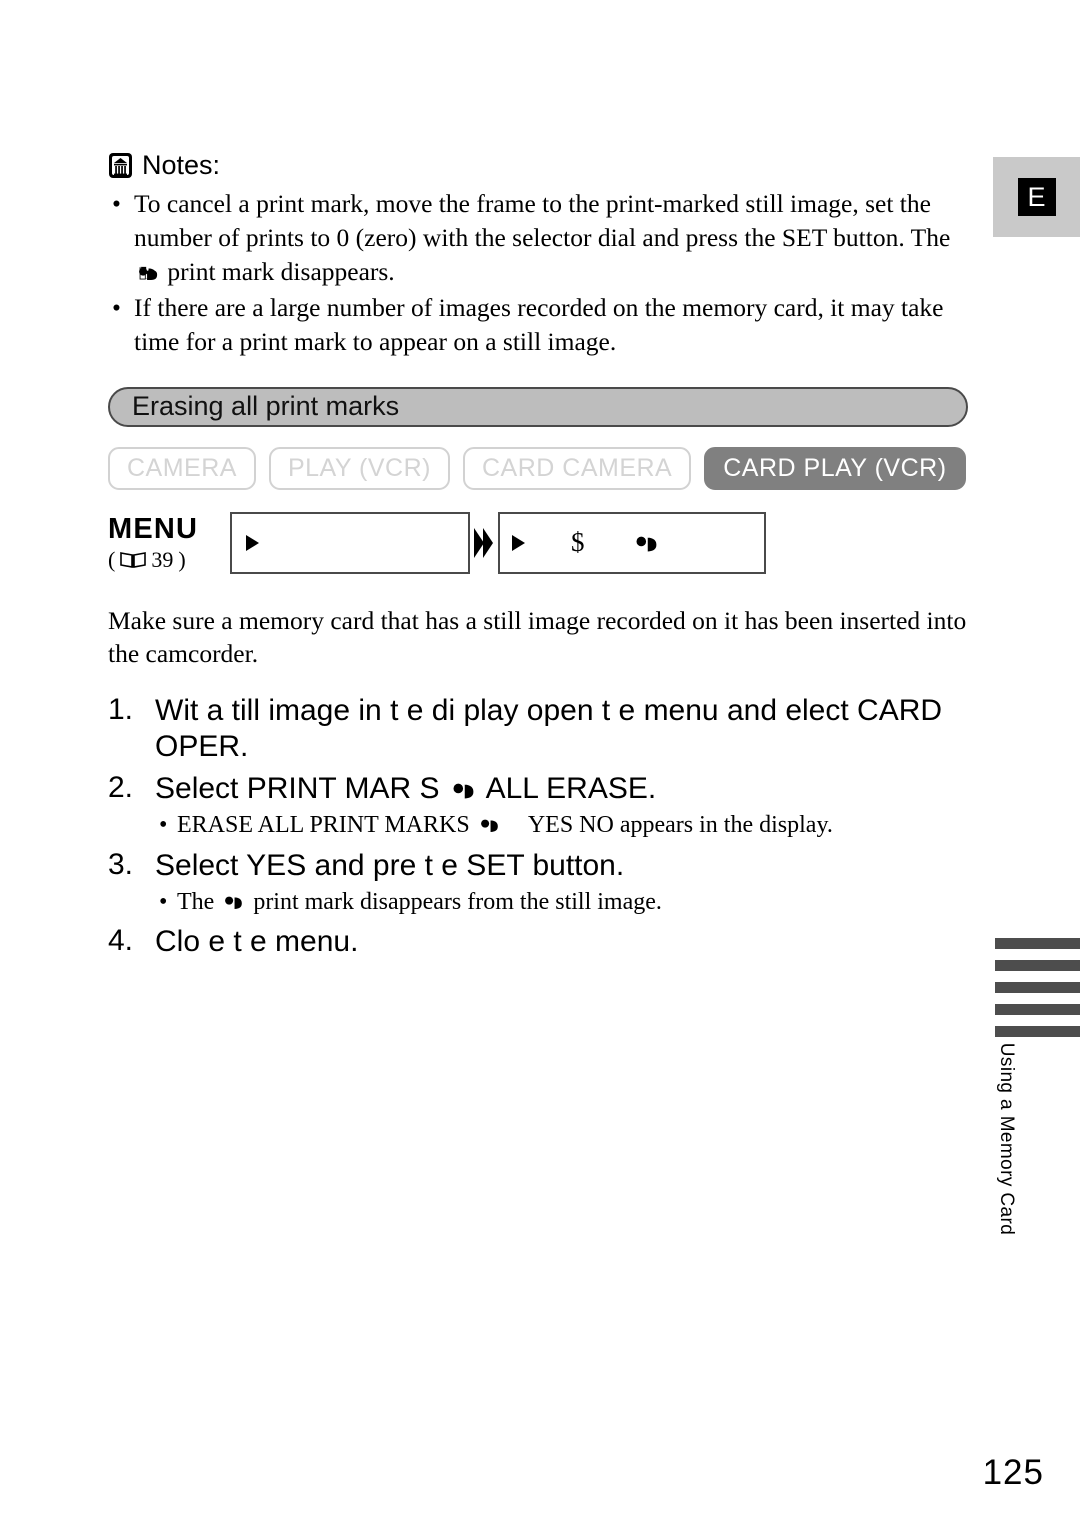  Describe the element at coordinates (538, 406) in the screenshot. I see `section-heading-bar: Erasing all print marks` at that location.